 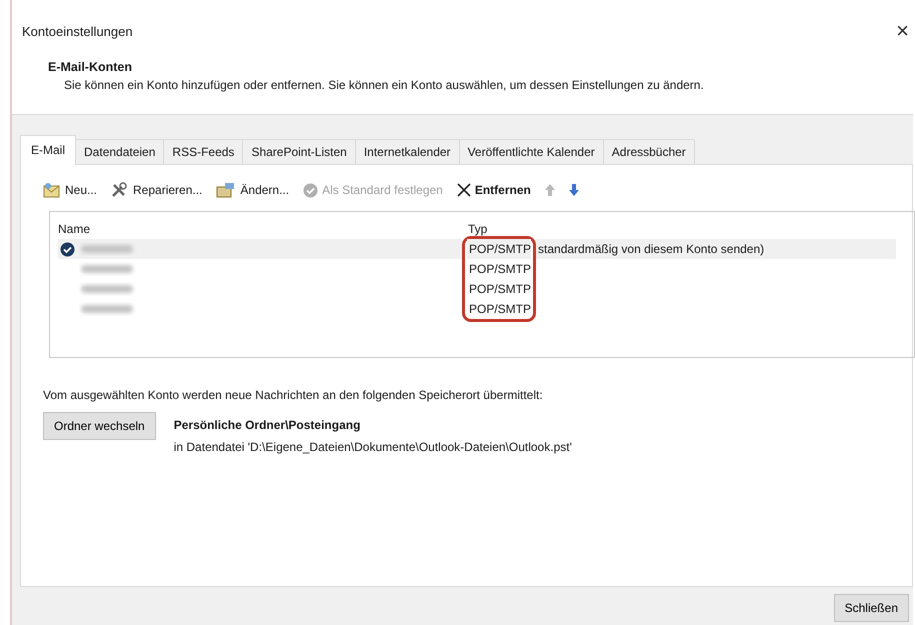 I want to click on column-header: Typ, so click(x=478, y=229).